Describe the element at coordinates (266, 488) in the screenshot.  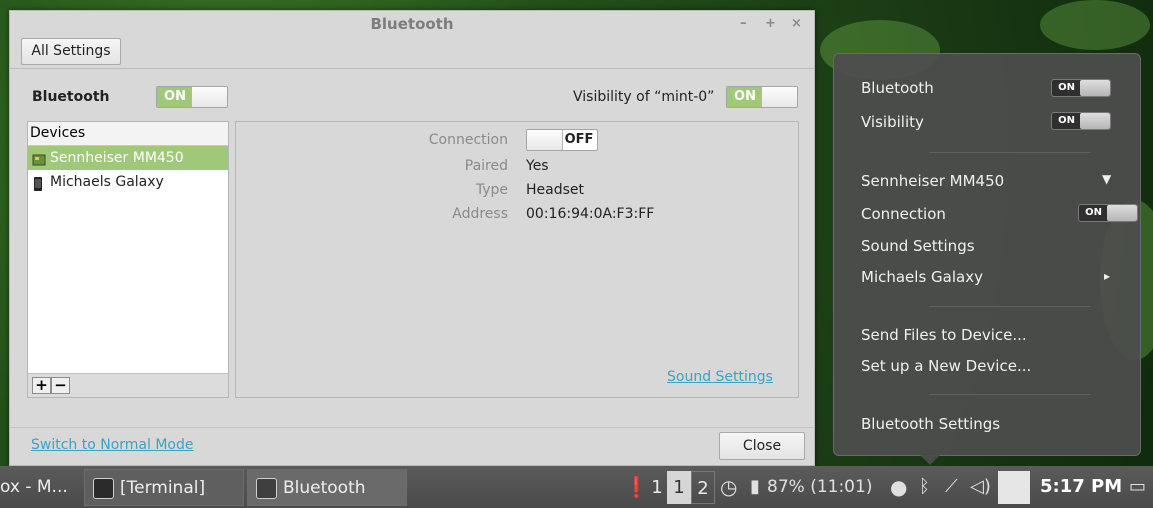
I see `bluetooth-settings-icon` at that location.